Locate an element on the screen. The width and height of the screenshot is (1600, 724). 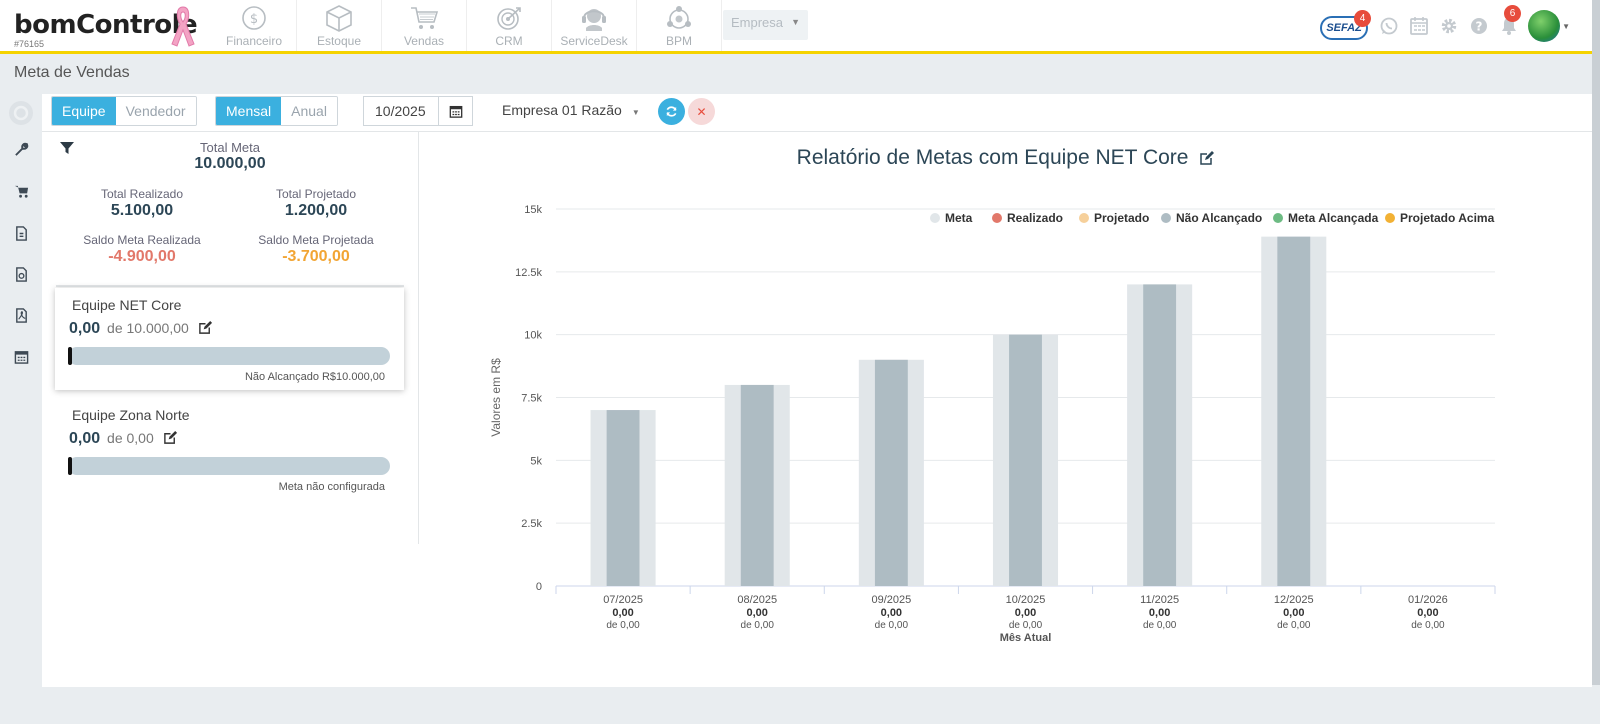
module-crm: CRM is located at coordinates (509, 25).